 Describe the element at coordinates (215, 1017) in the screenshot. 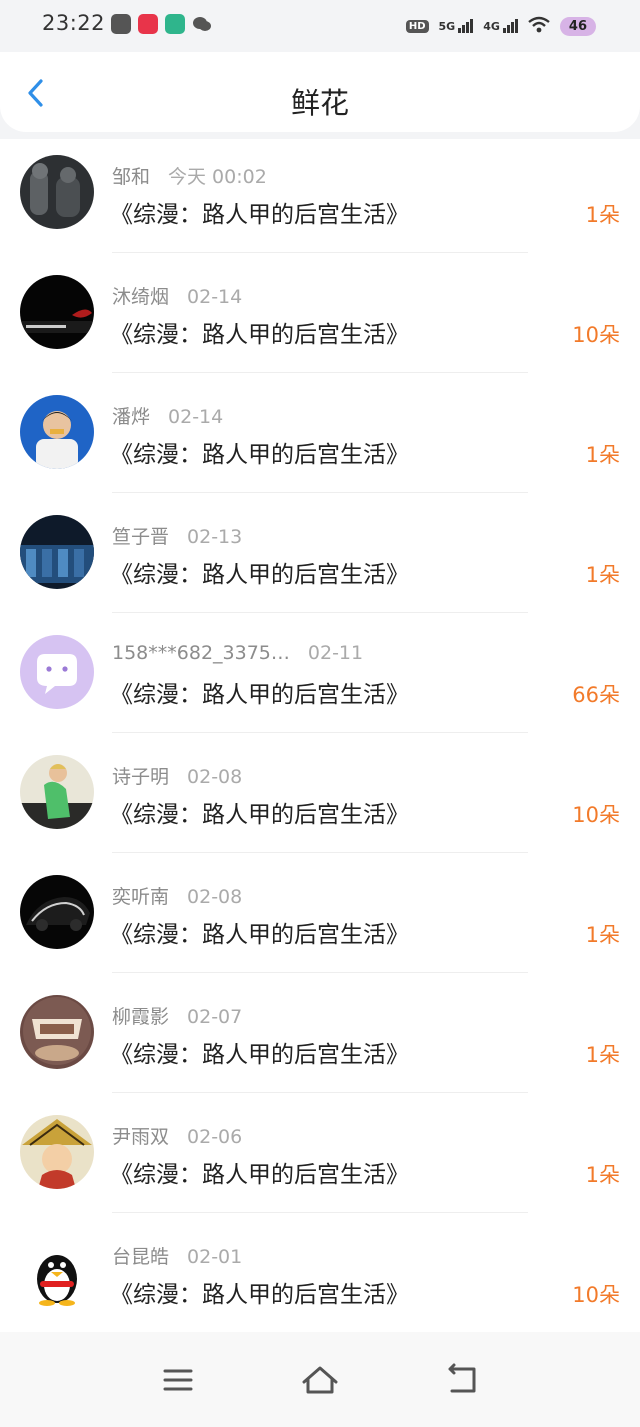

I see `item-time: 02-07` at that location.